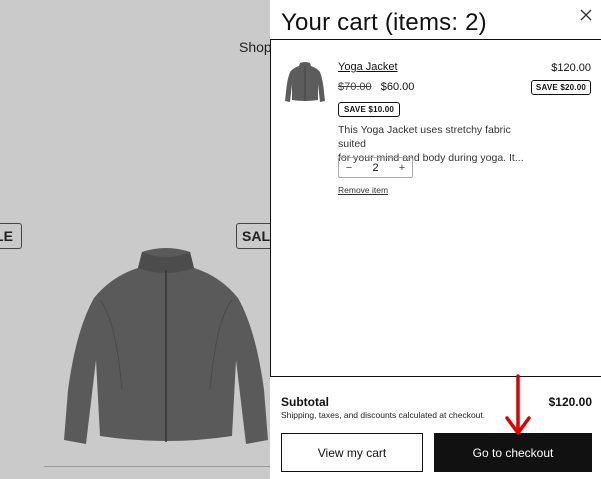 The image size is (601, 479). Describe the element at coordinates (11, 236) in the screenshot. I see `background-sale-badge-left: LE` at that location.